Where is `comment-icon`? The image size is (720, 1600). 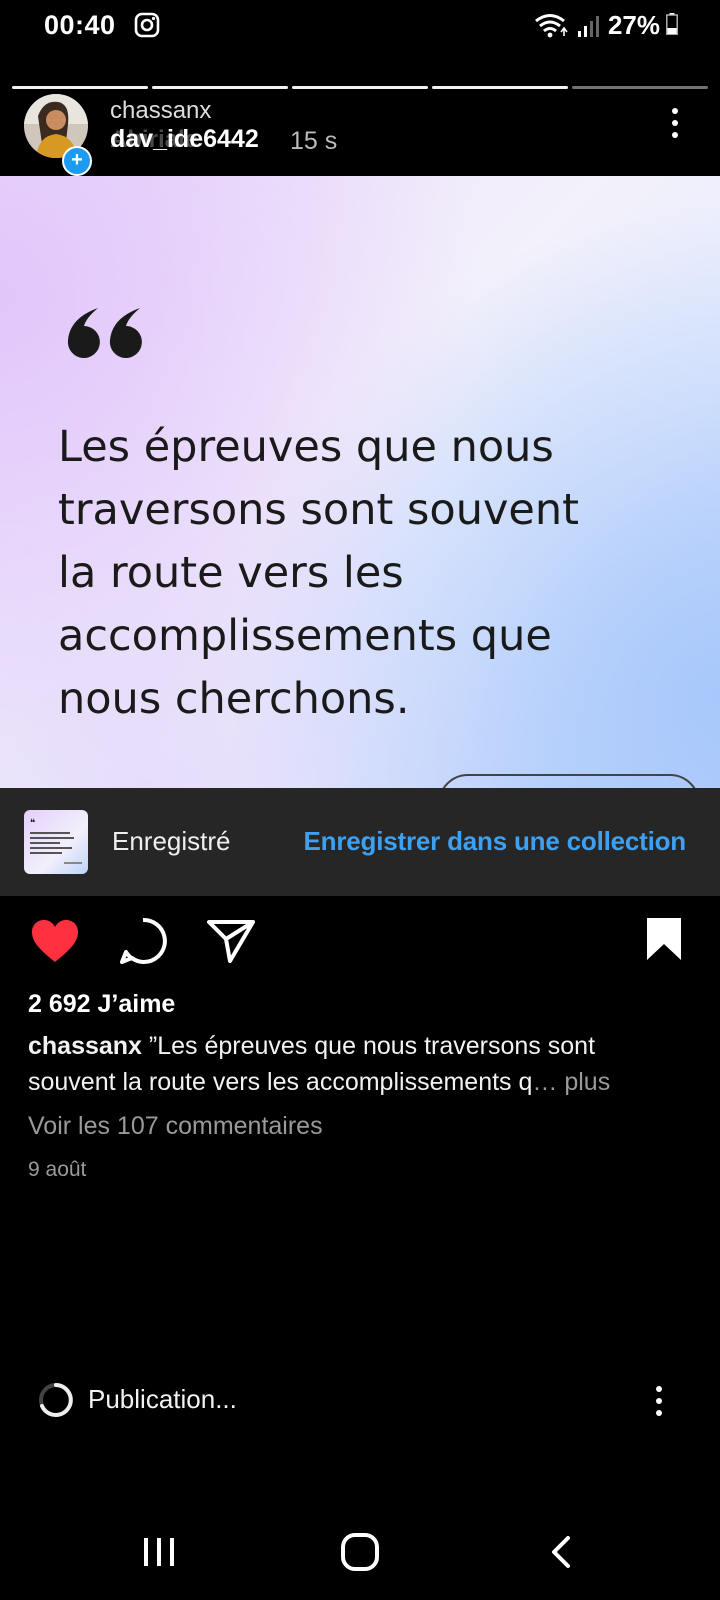 comment-icon is located at coordinates (143, 941).